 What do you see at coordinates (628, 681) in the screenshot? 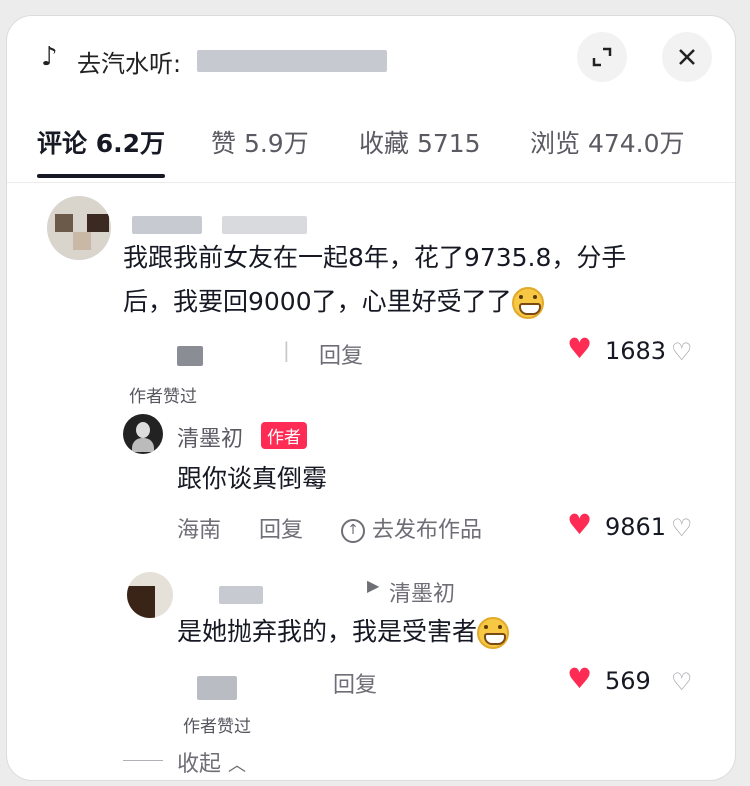
I see `like-count: 569` at bounding box center [628, 681].